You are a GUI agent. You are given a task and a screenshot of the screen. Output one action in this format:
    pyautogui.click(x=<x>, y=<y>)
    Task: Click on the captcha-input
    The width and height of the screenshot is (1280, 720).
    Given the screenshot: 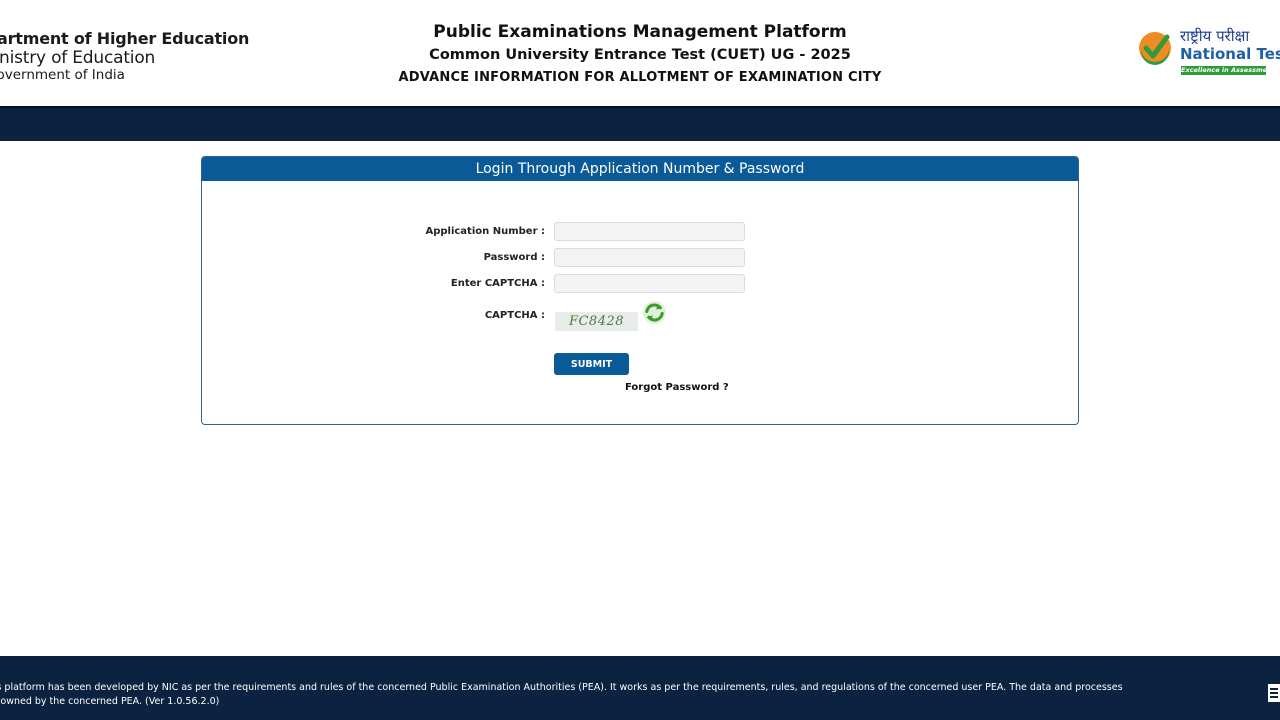 What is the action you would take?
    pyautogui.click(x=649, y=283)
    